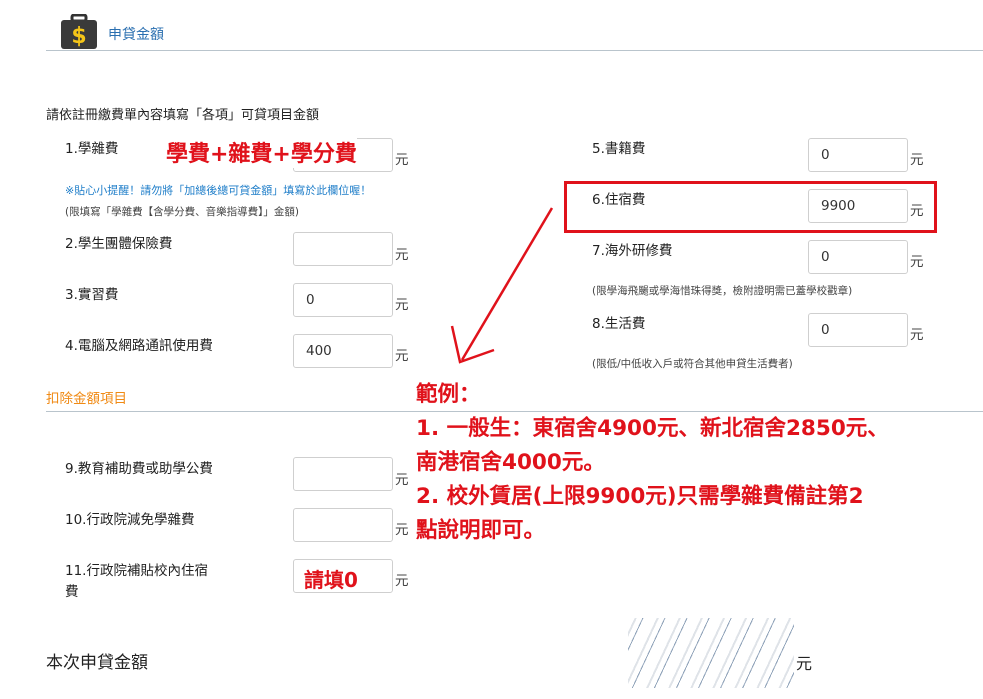  What do you see at coordinates (858, 257) in the screenshot?
I see `overseas-input` at bounding box center [858, 257].